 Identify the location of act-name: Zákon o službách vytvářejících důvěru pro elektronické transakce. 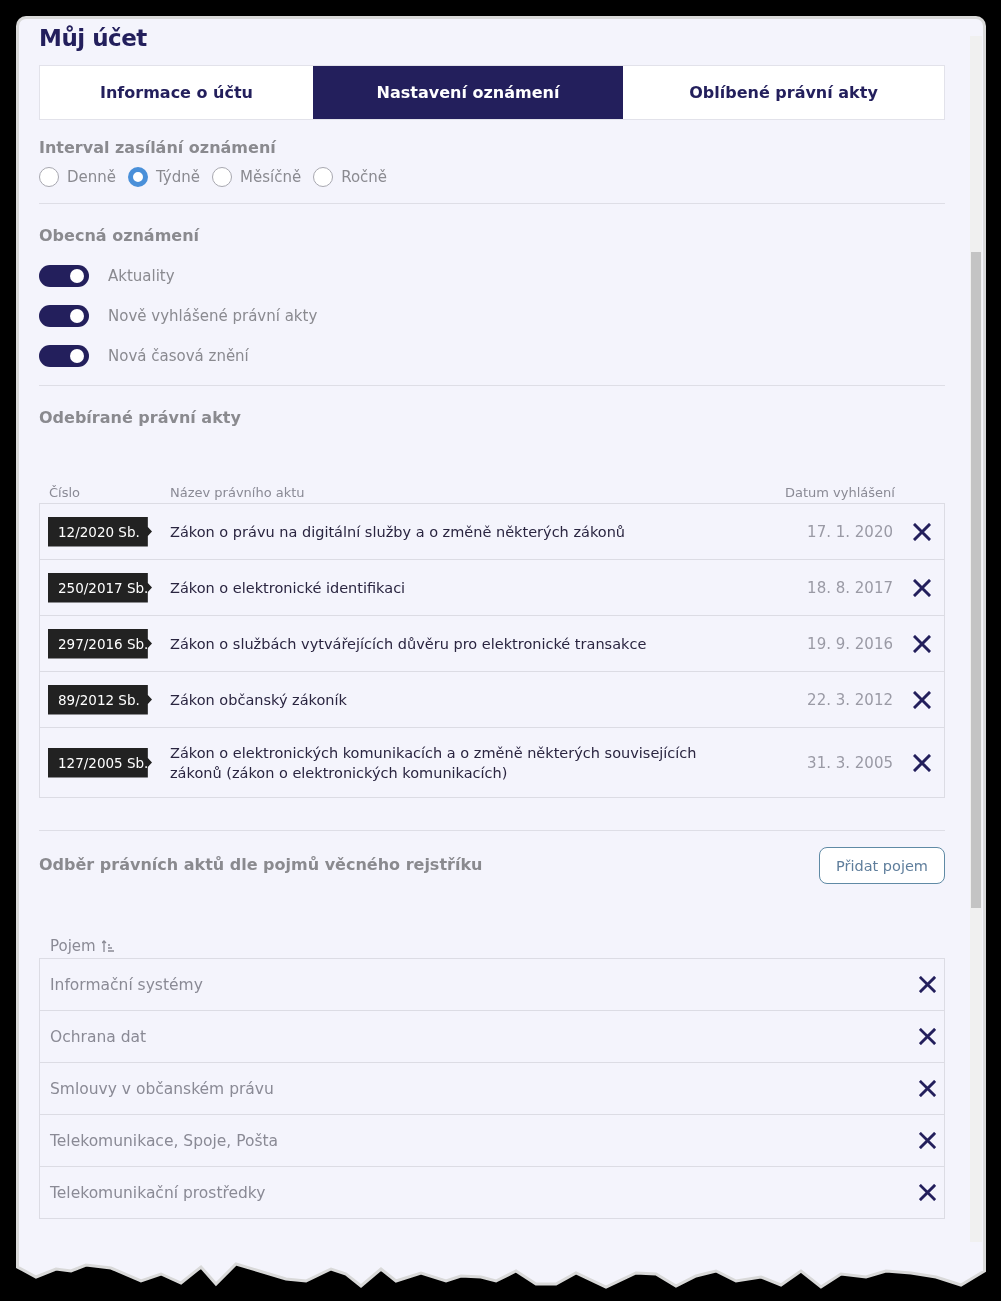
(408, 644).